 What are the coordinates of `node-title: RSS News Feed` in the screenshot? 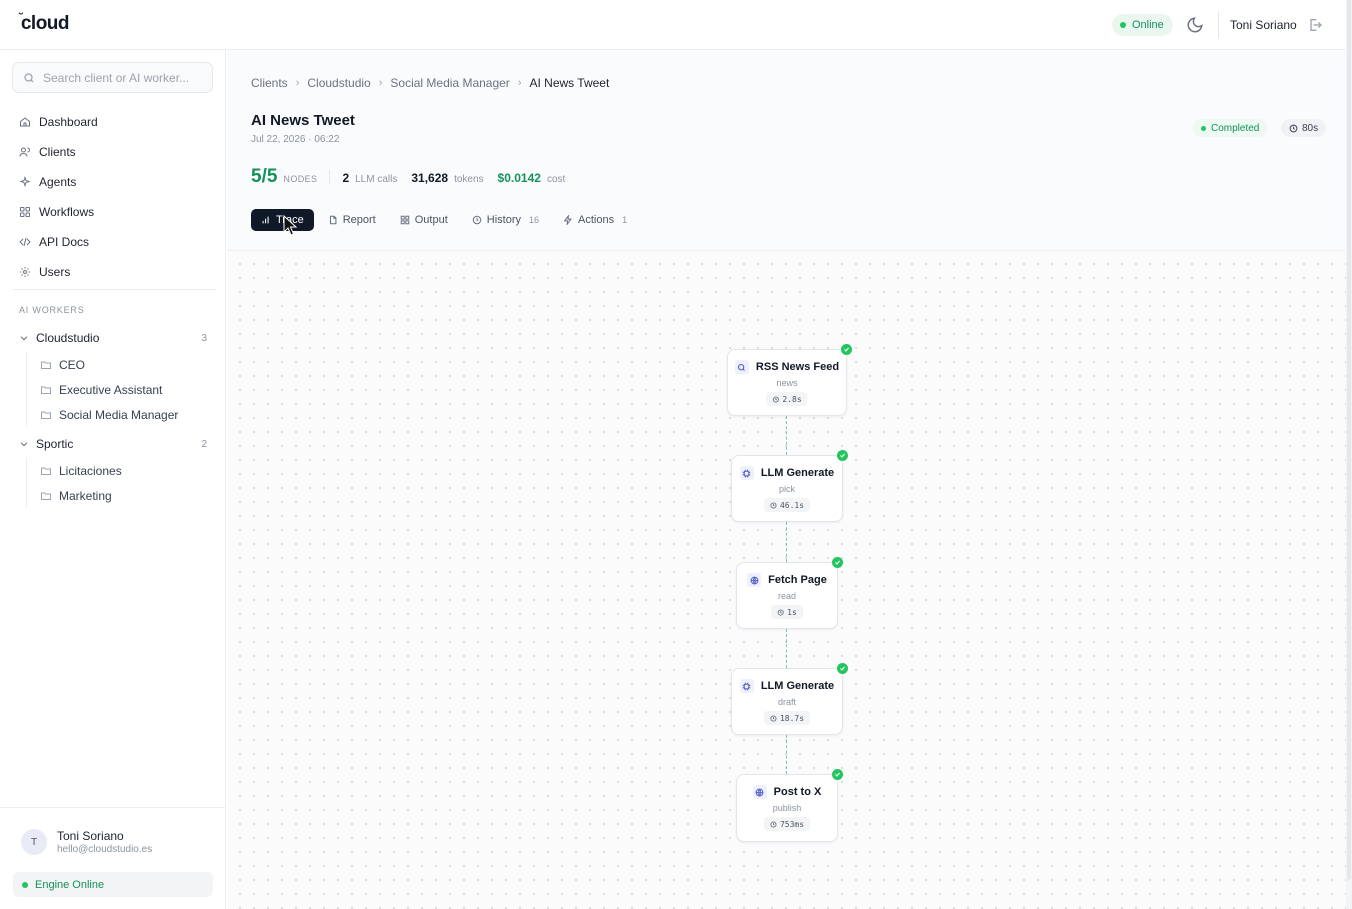 It's located at (787, 367).